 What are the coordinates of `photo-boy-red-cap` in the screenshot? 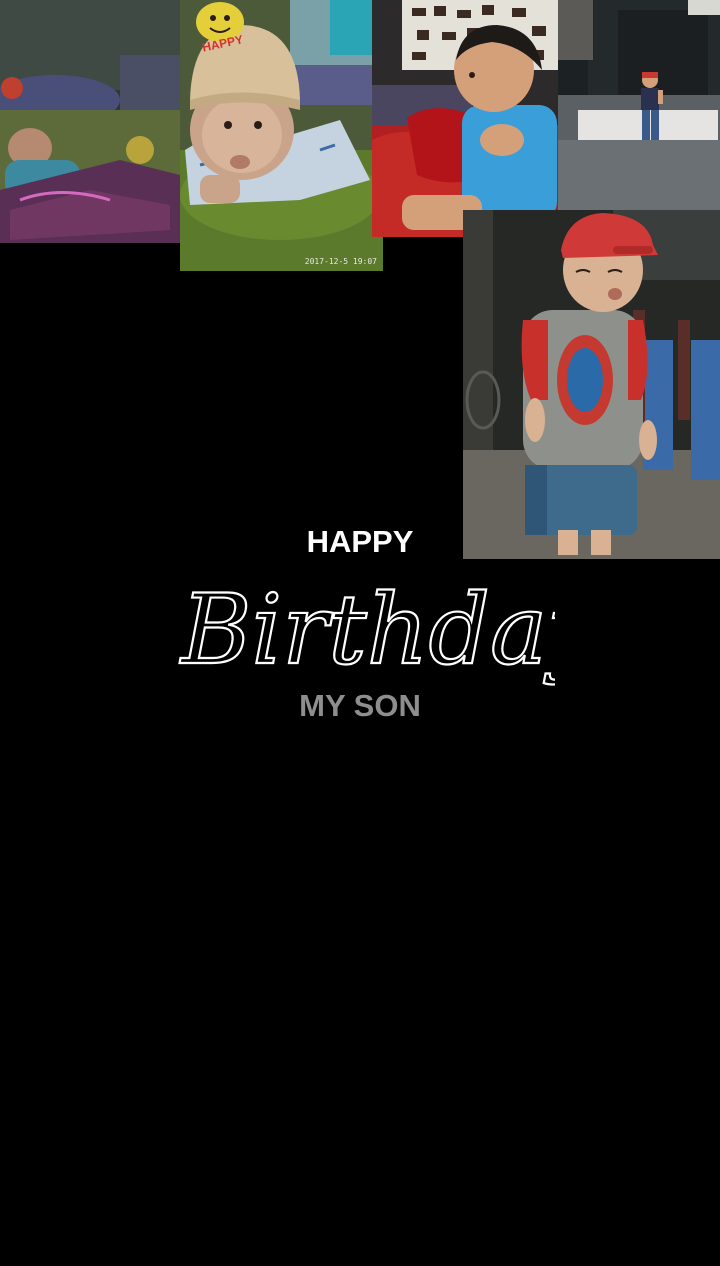 It's located at (591, 384).